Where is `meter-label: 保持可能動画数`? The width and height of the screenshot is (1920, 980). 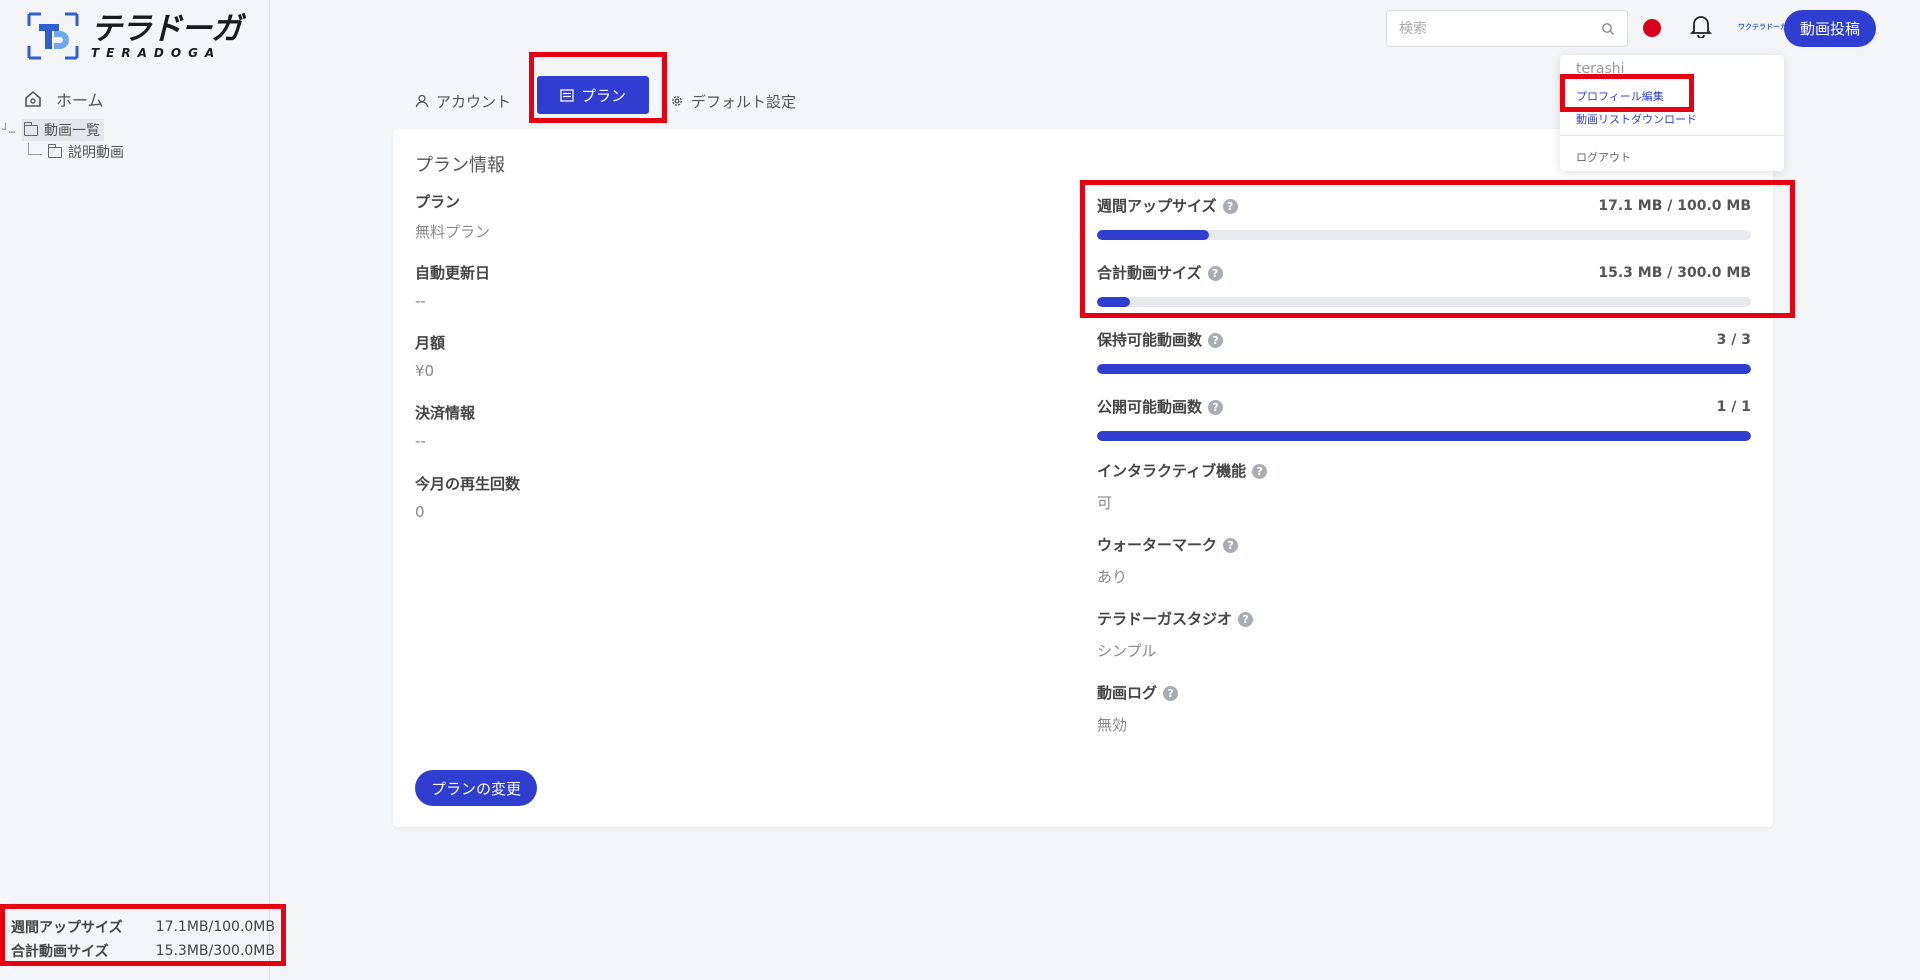 meter-label: 保持可能動画数 is located at coordinates (1150, 340).